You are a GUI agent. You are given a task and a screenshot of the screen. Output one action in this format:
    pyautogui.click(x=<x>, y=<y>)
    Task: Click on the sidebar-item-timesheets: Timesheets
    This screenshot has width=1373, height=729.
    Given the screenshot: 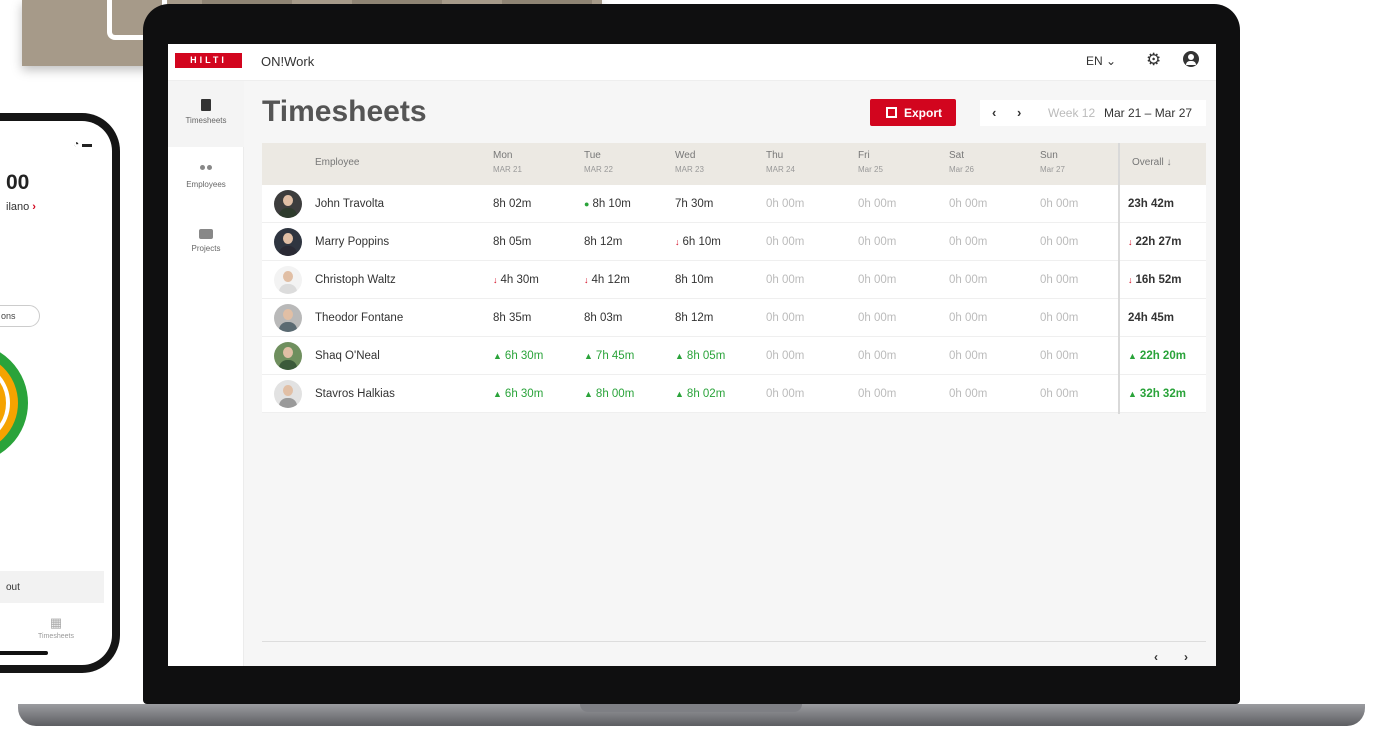 What is the action you would take?
    pyautogui.click(x=206, y=114)
    